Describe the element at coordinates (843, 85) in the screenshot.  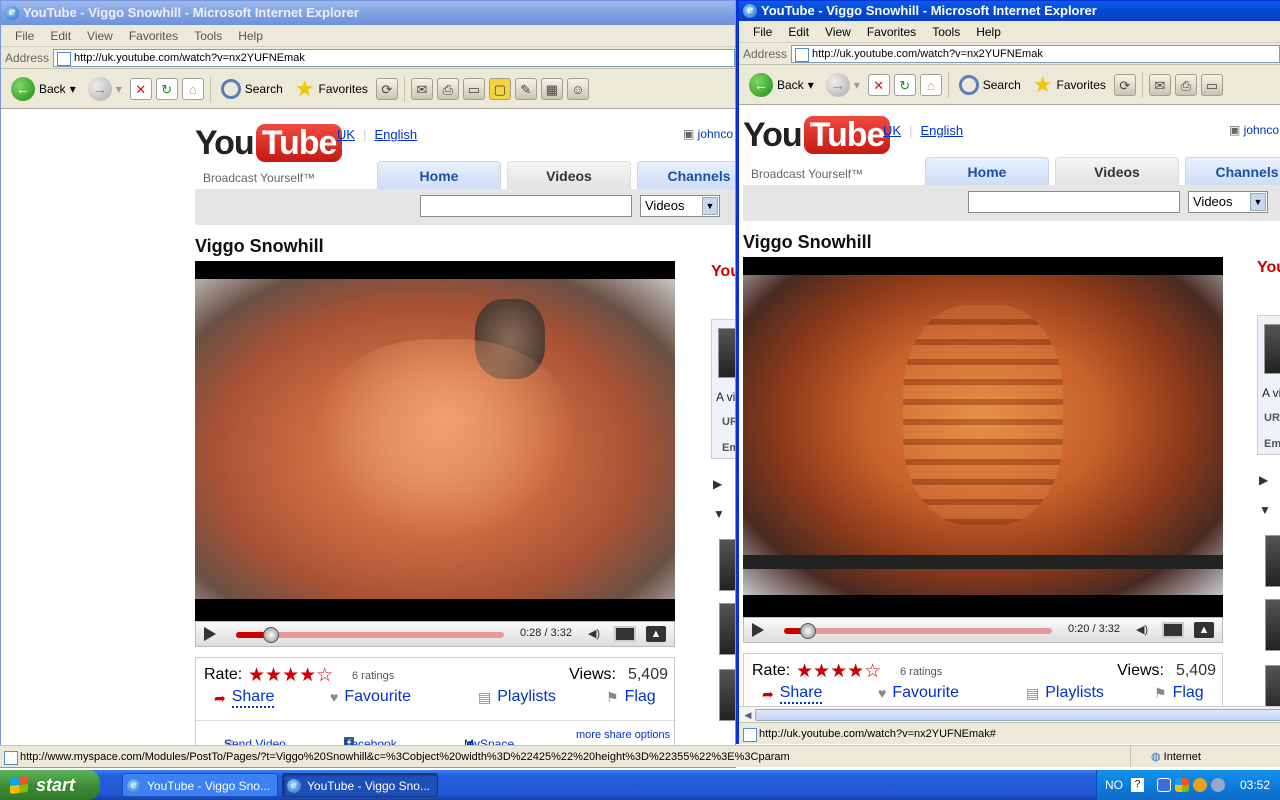
I see `forward-button: → ▾` at that location.